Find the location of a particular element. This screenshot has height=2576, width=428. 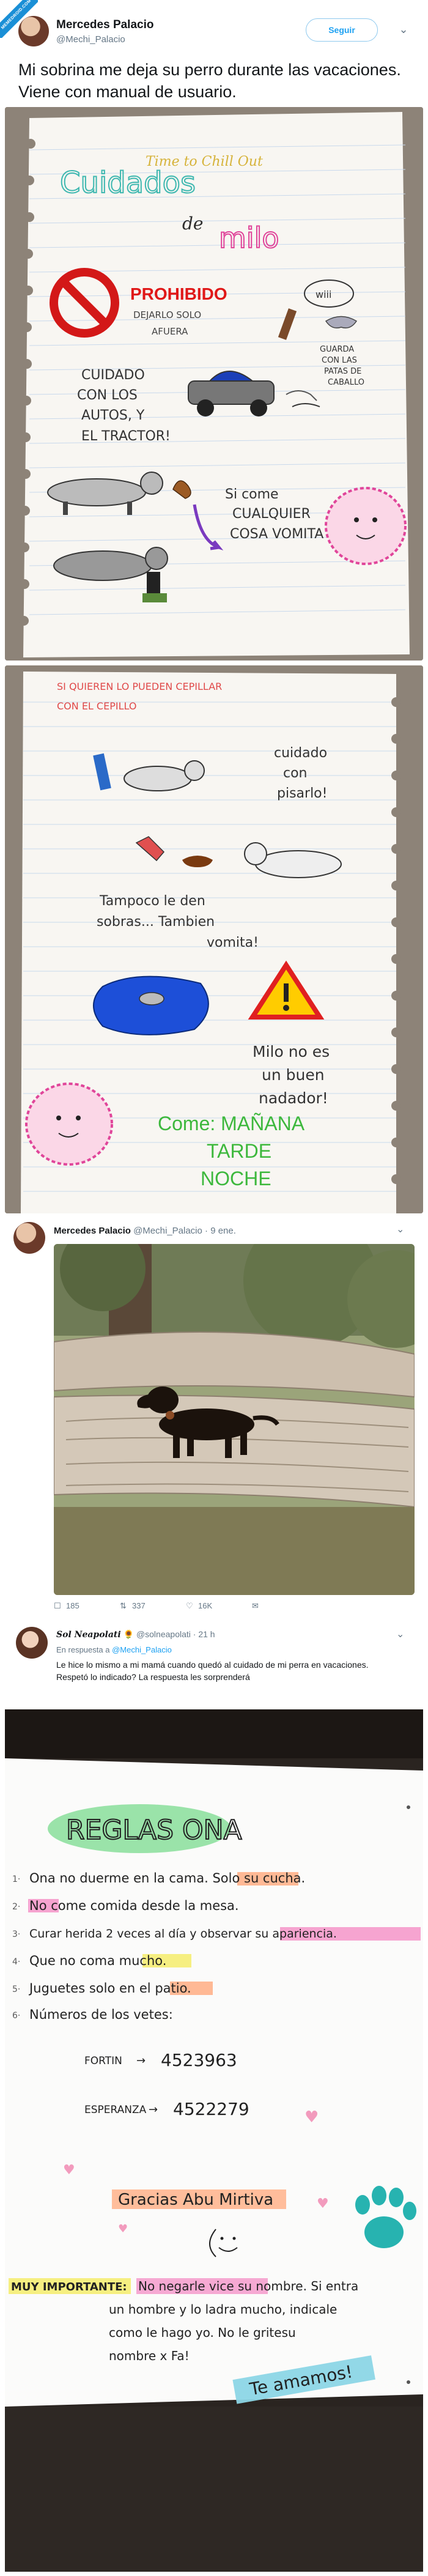

vet-2-number: 4522279 is located at coordinates (211, 2109).